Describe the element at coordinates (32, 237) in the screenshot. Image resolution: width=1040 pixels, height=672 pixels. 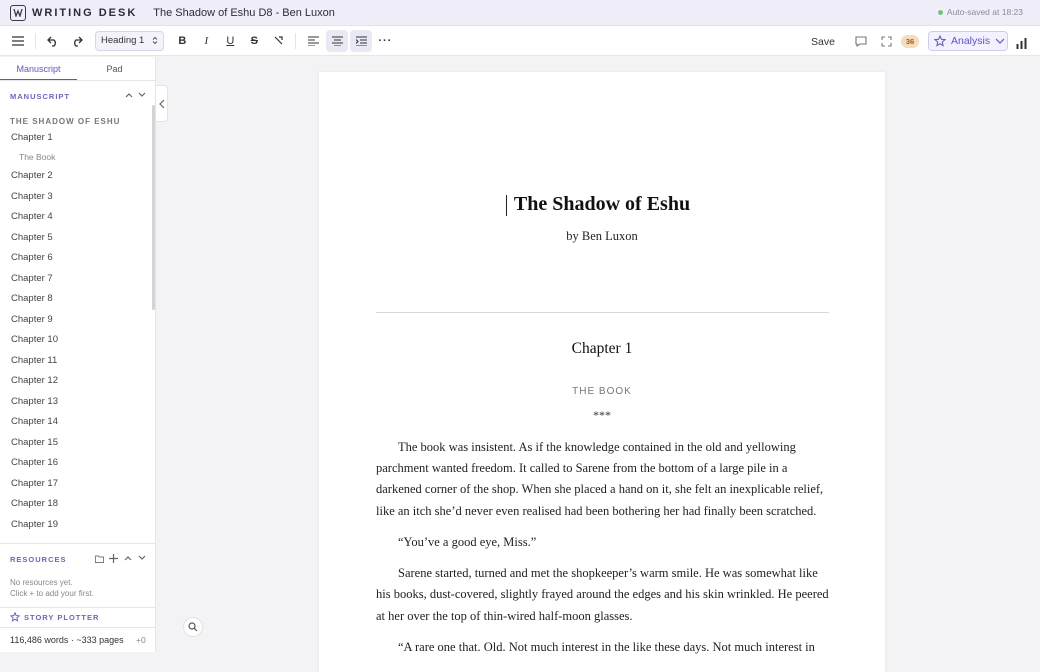
I see `chapter-item: Chapter 5` at that location.